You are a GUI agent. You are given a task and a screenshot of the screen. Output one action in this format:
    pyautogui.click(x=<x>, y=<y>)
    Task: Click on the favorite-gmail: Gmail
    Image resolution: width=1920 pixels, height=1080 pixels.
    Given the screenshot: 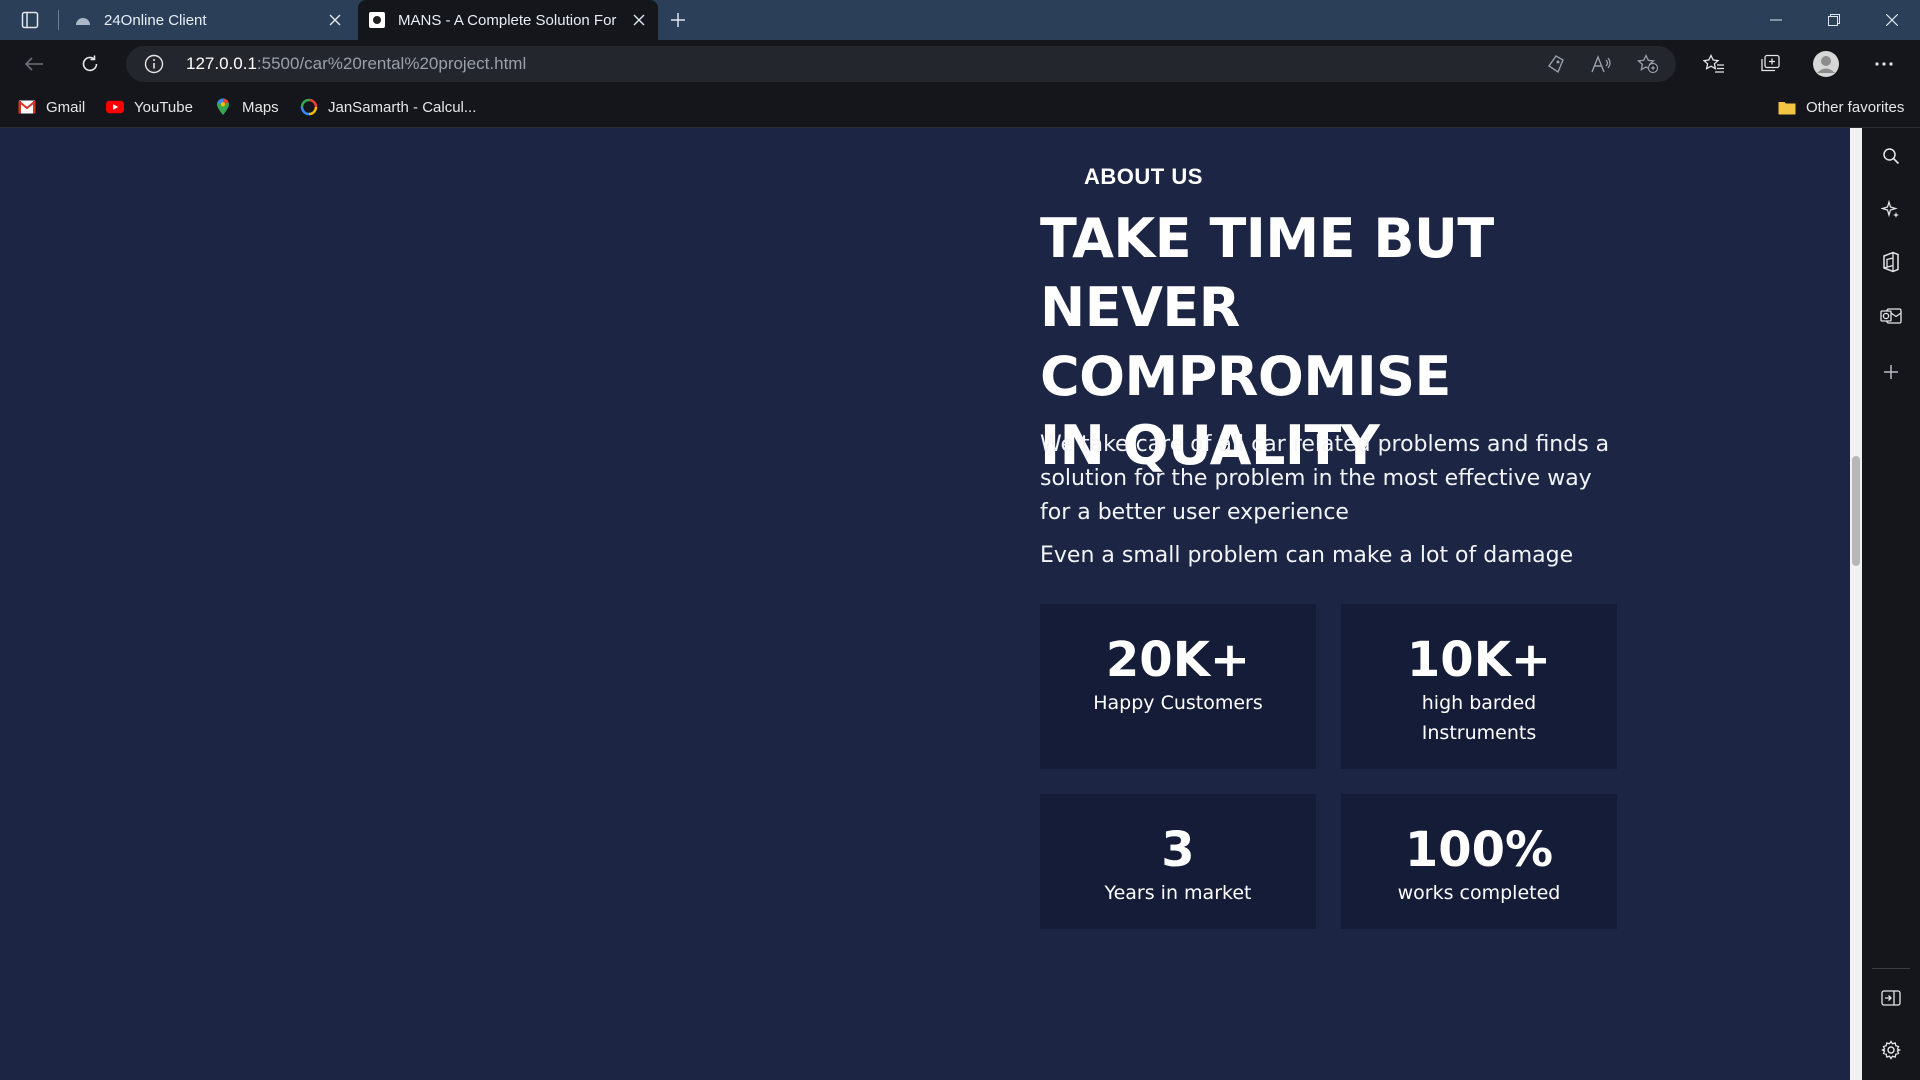 What is the action you would take?
    pyautogui.click(x=51, y=107)
    